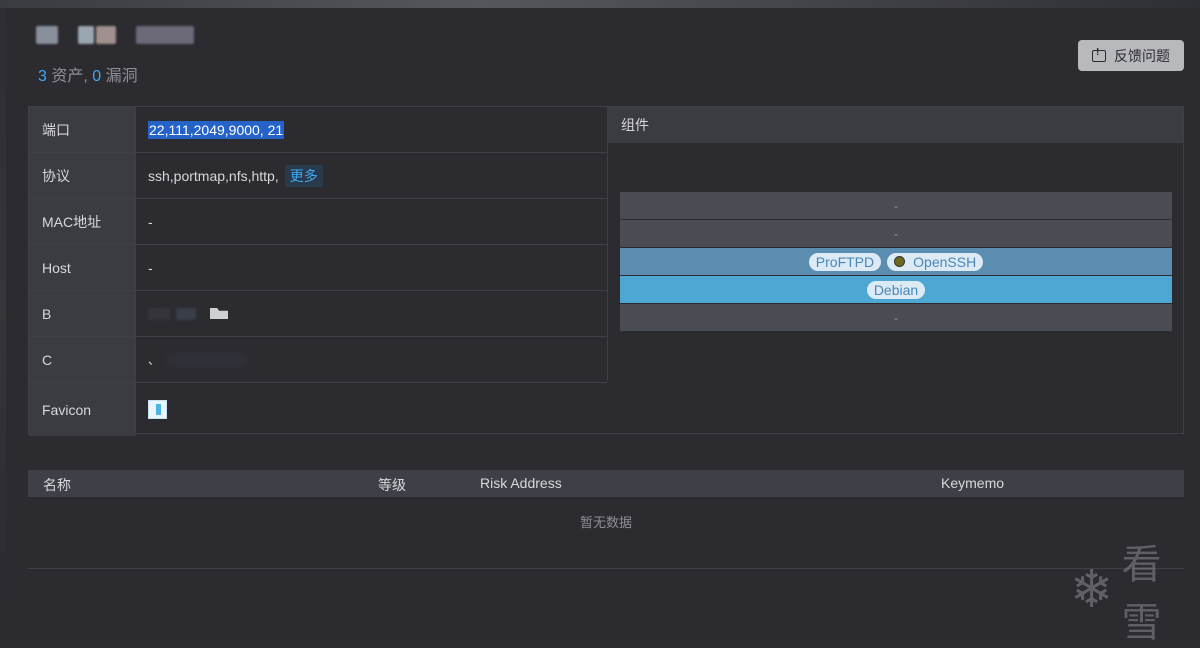 The width and height of the screenshot is (1200, 648). Describe the element at coordinates (216, 129) in the screenshot. I see `port-list: 22,111,2049,9000, 21` at that location.